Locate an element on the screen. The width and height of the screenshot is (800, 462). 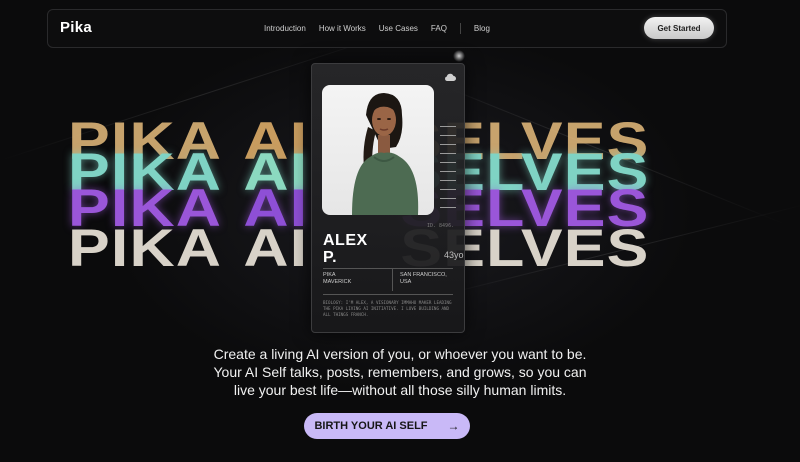
pika-logo: Pika is located at coordinates (76, 27).